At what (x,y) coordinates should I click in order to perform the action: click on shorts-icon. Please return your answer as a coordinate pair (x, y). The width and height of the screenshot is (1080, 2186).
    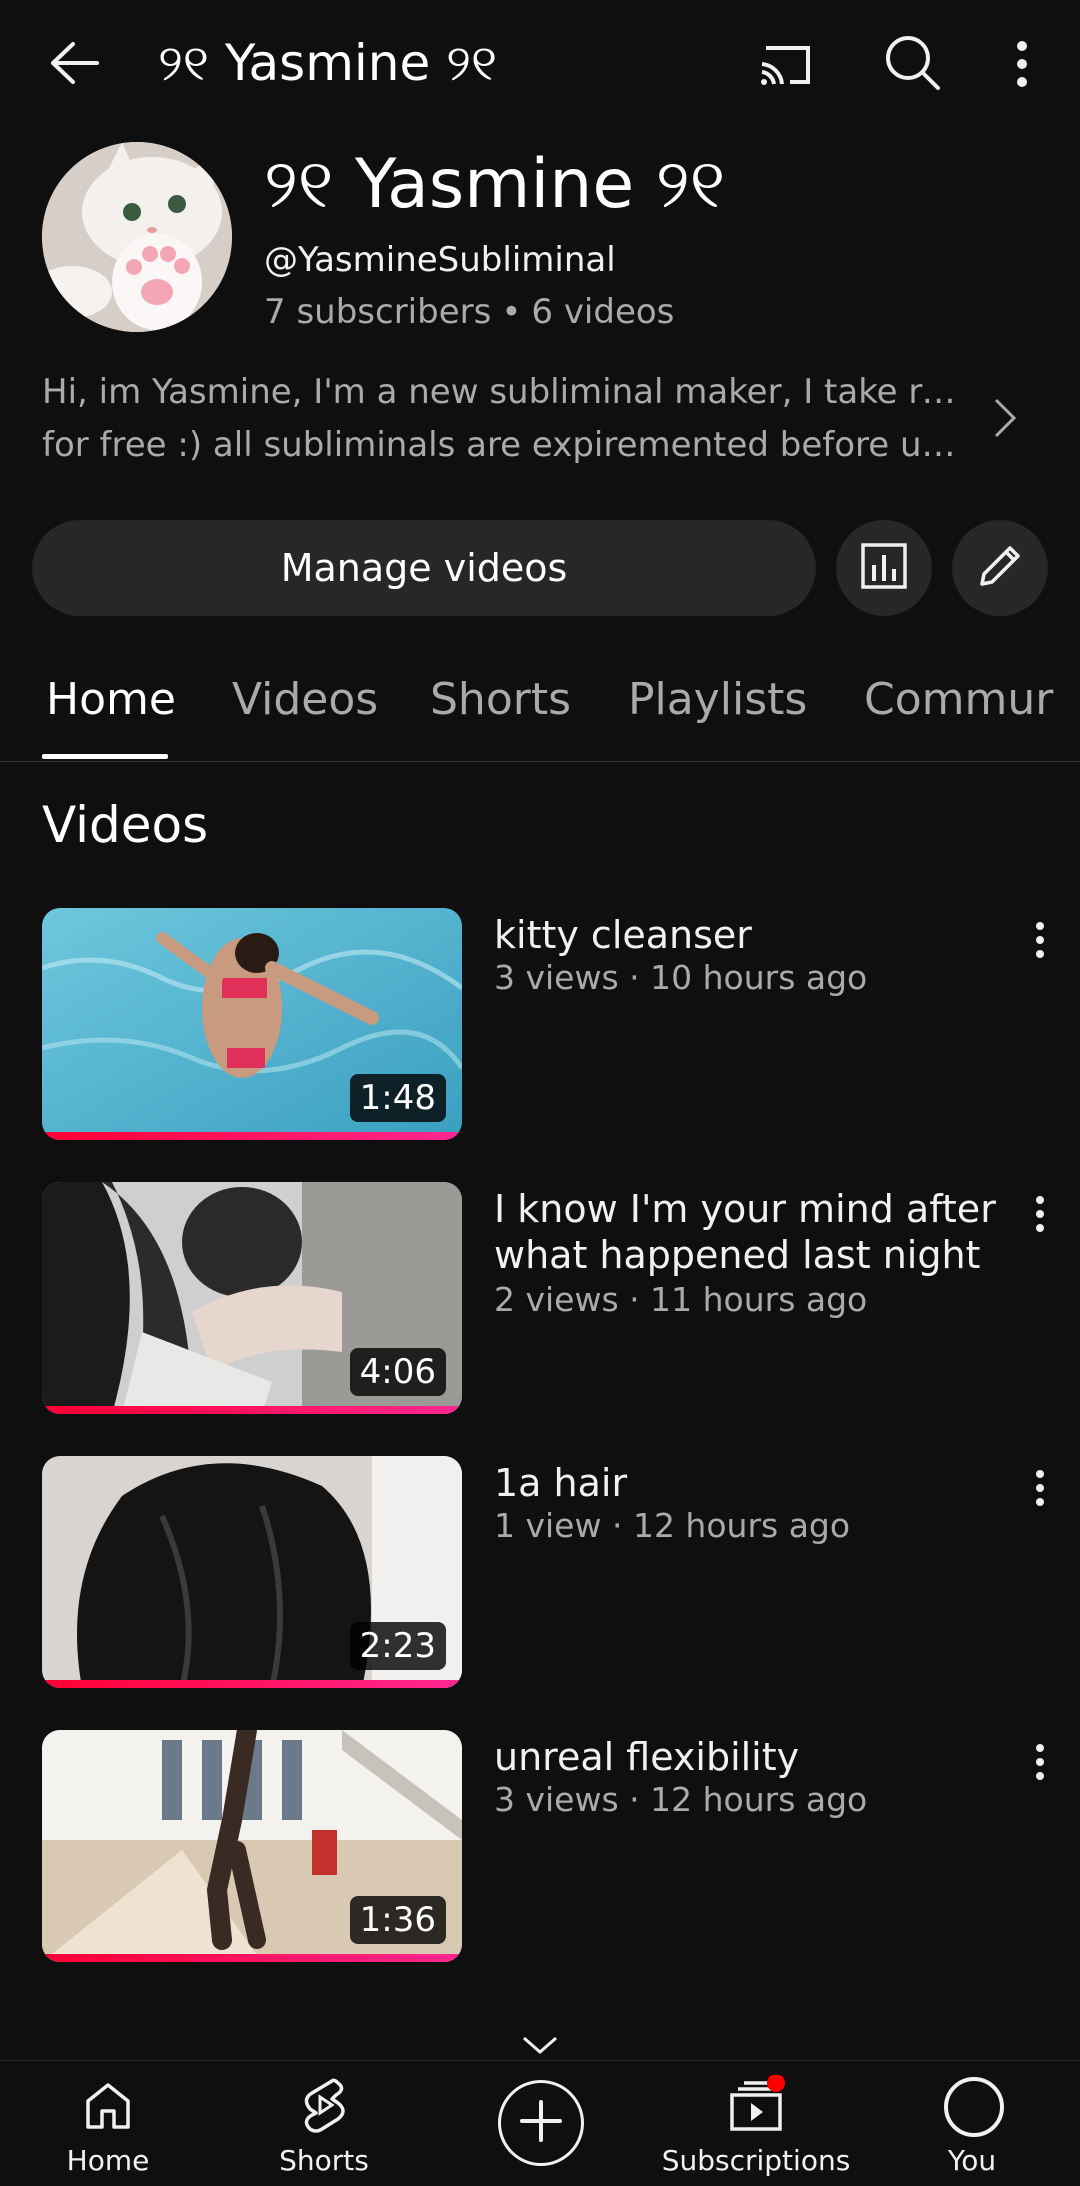
    Looking at the image, I should click on (324, 2105).